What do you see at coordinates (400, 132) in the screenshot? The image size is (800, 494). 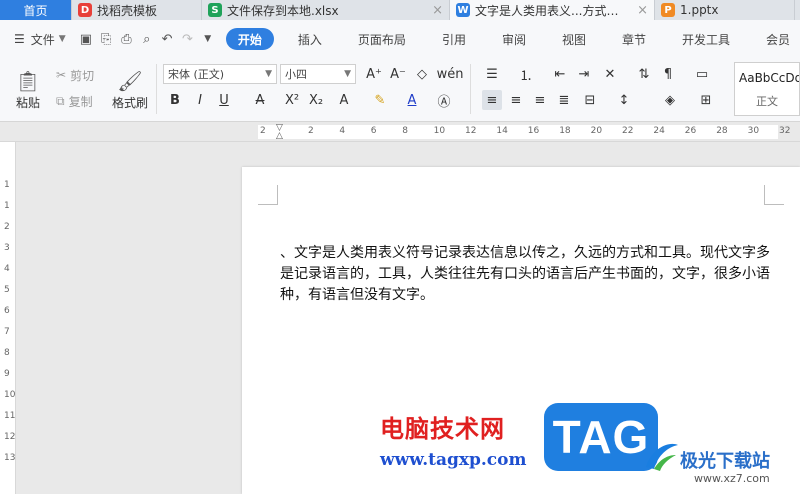 I see `horizontal-ruler: 2 2 4 6 8 10 12 14 16 18 20 22 24 26 28 30 32 ▽ △` at bounding box center [400, 132].